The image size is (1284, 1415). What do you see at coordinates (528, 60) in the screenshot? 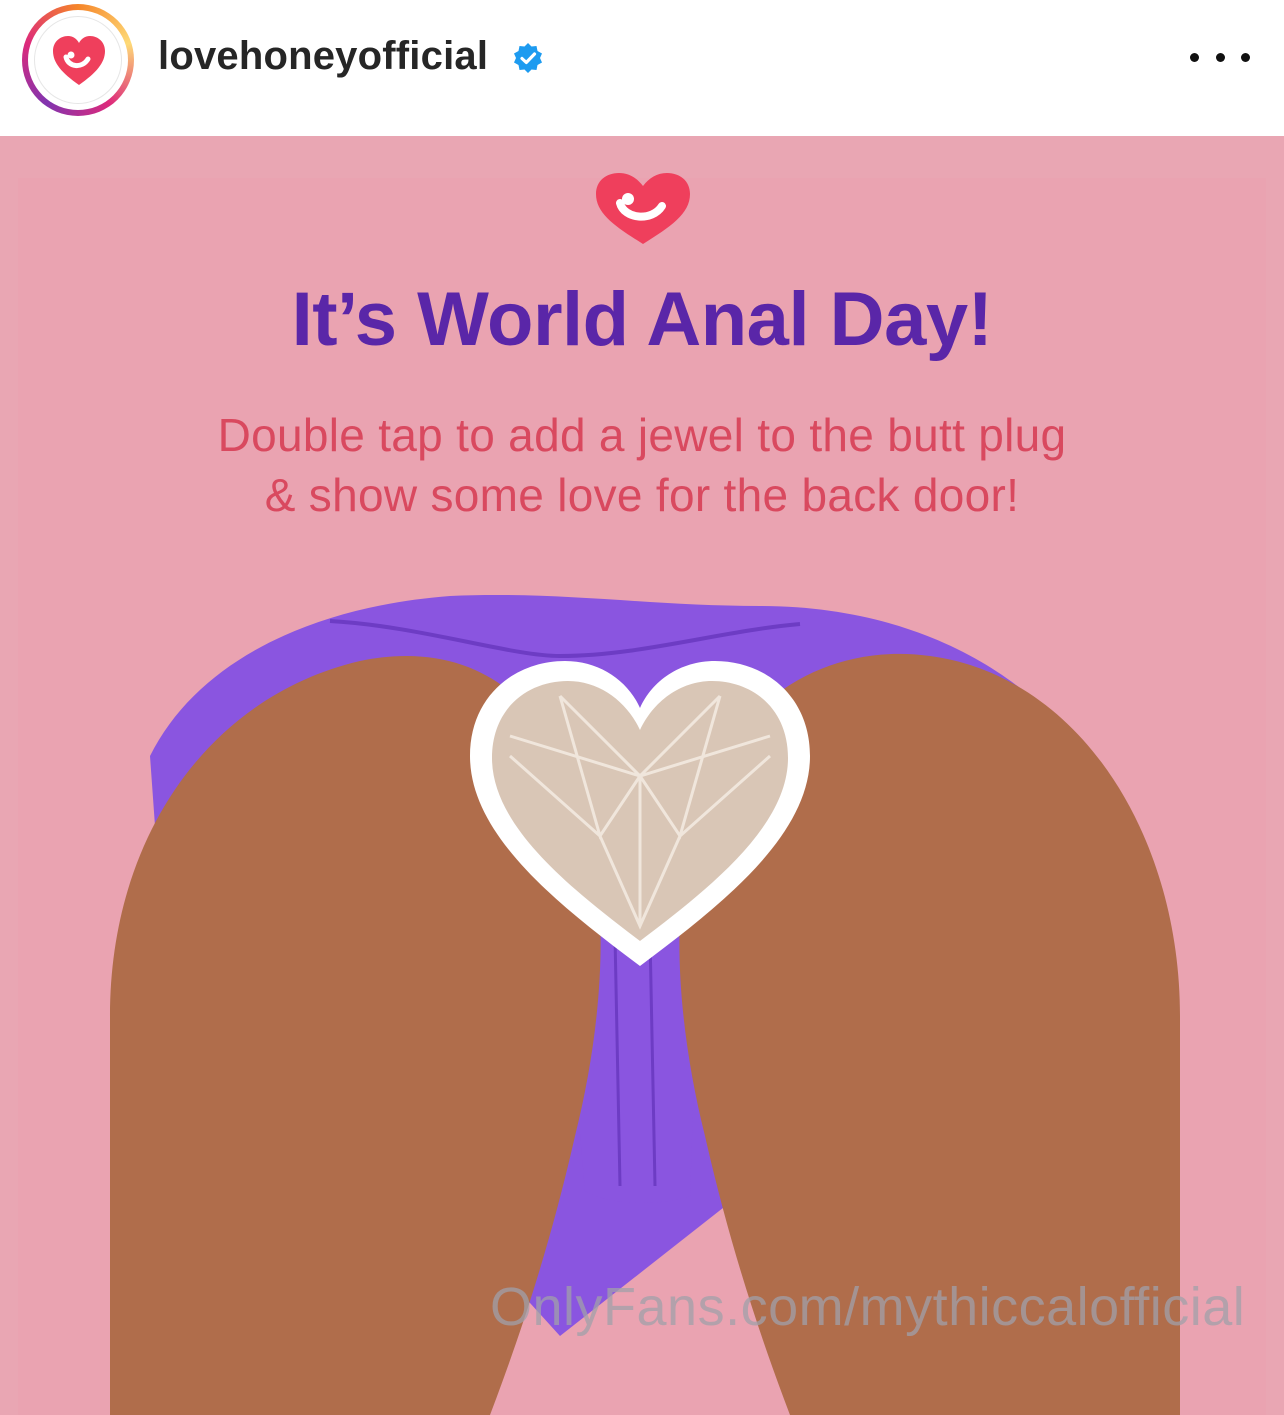
I see `verified-badge-icon` at bounding box center [528, 60].